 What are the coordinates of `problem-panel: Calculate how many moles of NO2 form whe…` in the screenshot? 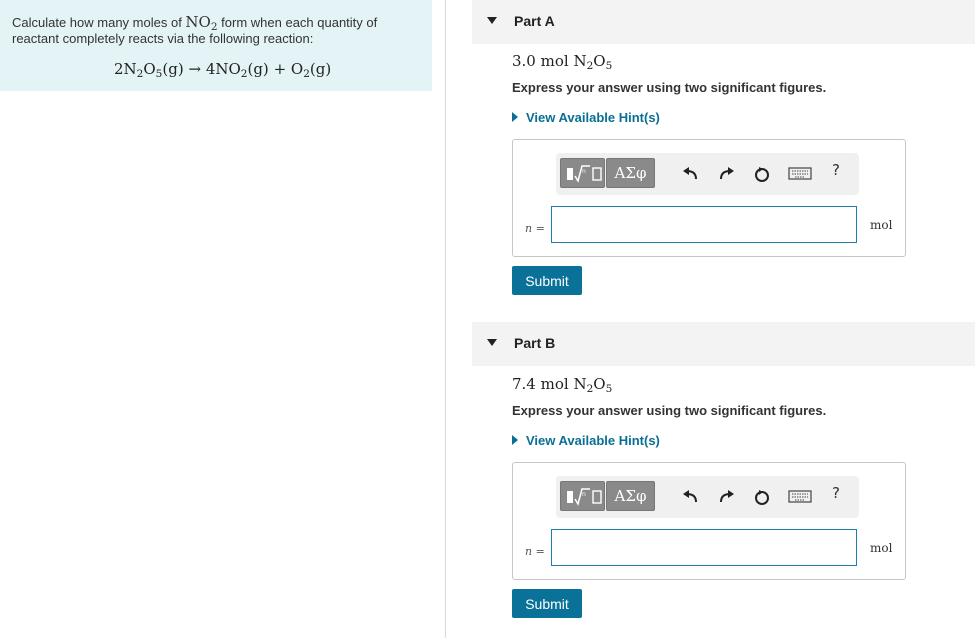 It's located at (216, 45).